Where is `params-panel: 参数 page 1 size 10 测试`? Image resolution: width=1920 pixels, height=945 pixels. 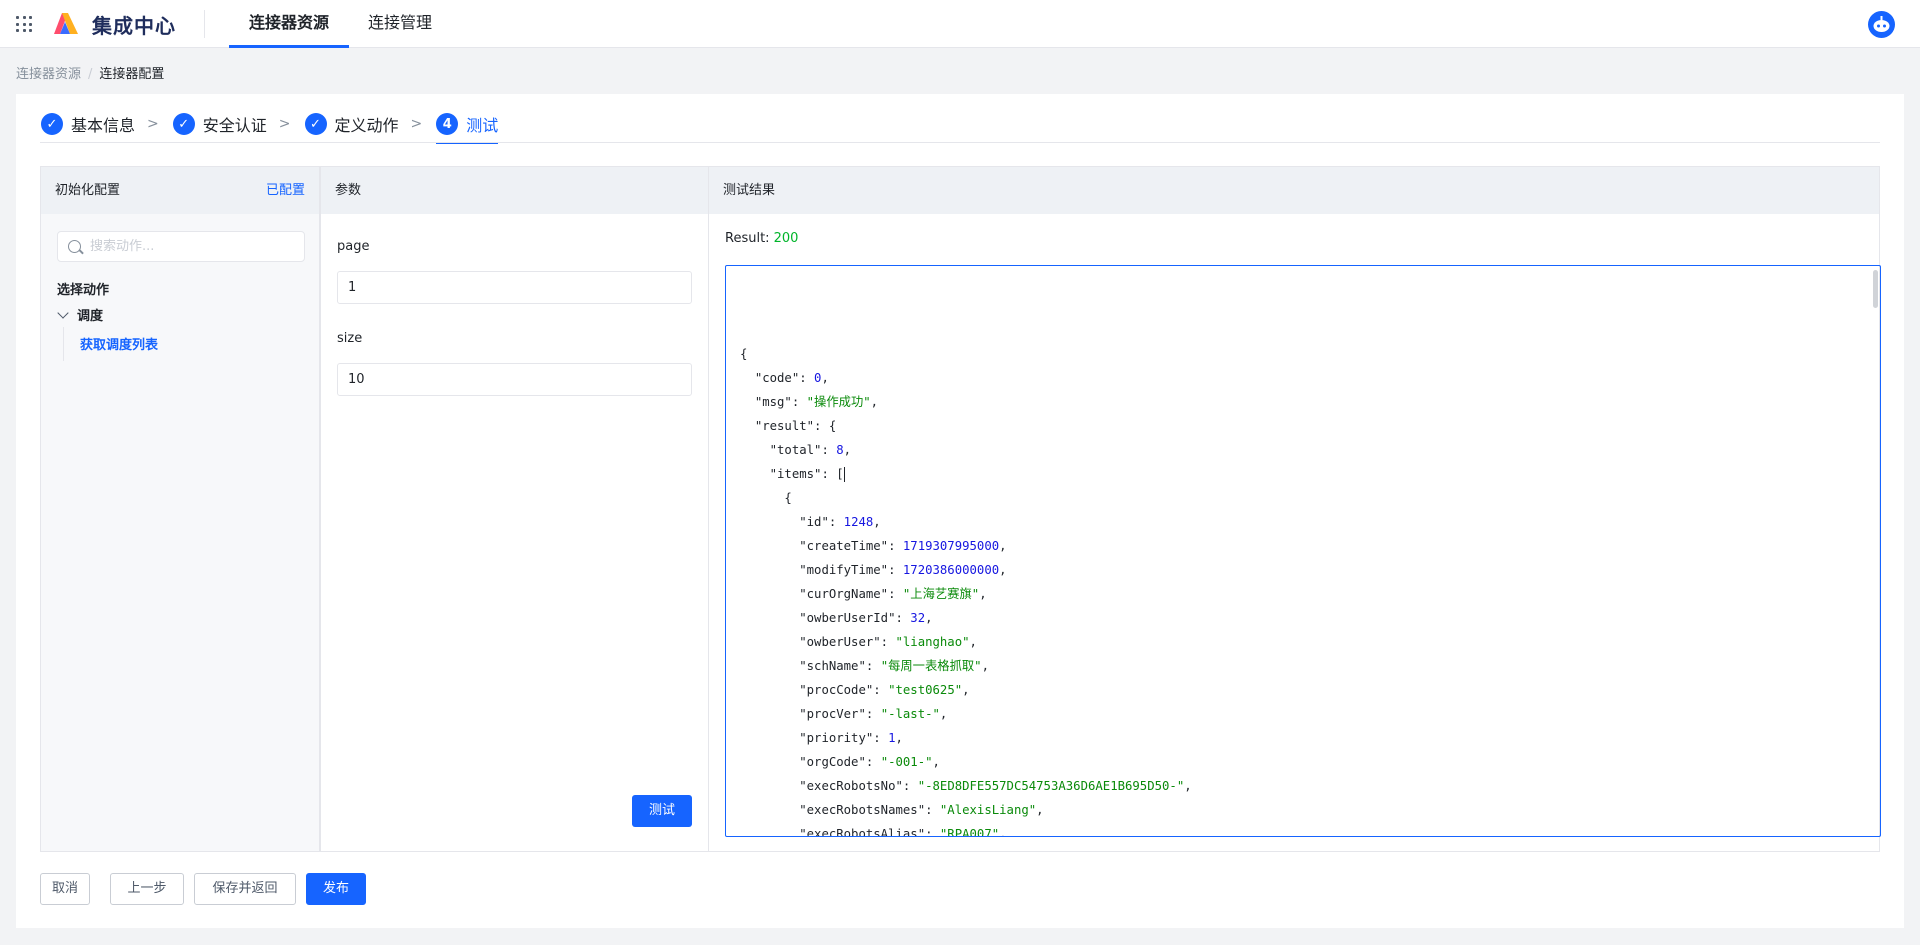 params-panel: 参数 page 1 size 10 测试 is located at coordinates (514, 509).